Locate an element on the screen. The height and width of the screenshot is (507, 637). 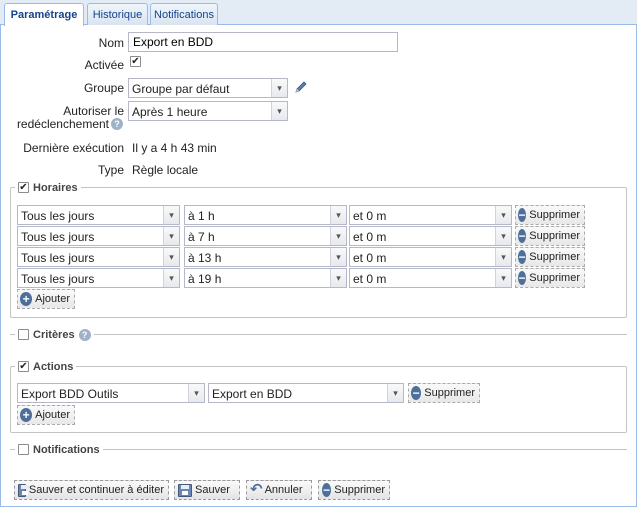
notifications-checkbox is located at coordinates (23, 449).